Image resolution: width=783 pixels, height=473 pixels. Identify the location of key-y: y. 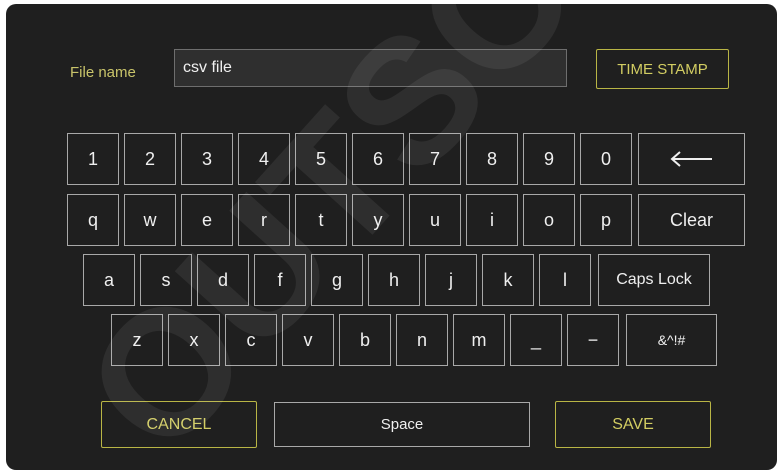
(378, 220).